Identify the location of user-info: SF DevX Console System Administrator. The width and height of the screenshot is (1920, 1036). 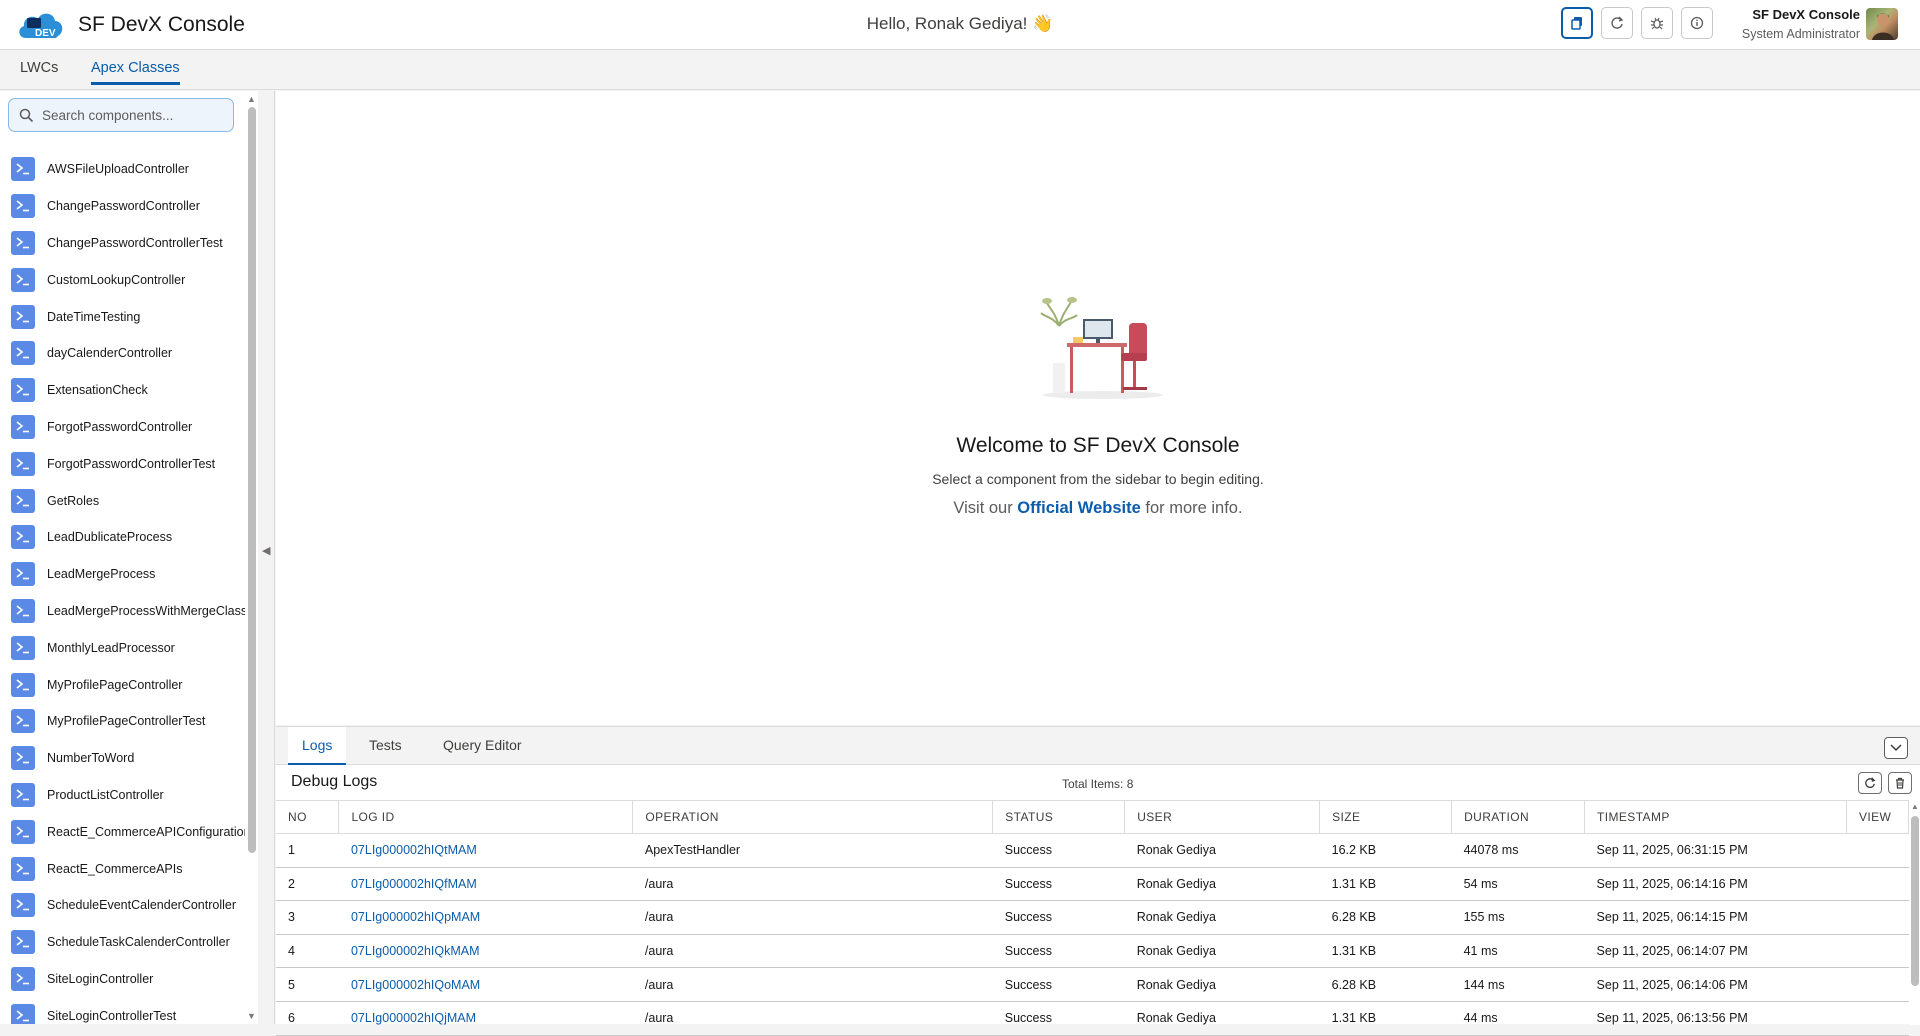
(1790, 24).